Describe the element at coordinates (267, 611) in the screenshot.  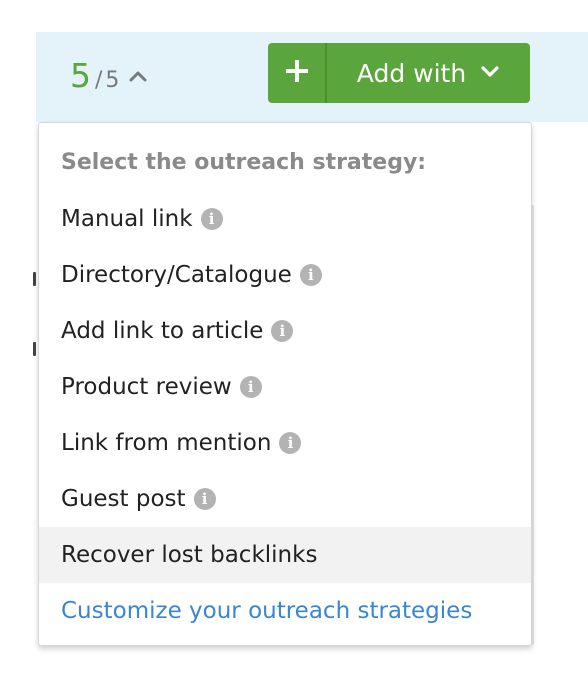
I see `customize-link-label: Customize your outreach strategies` at that location.